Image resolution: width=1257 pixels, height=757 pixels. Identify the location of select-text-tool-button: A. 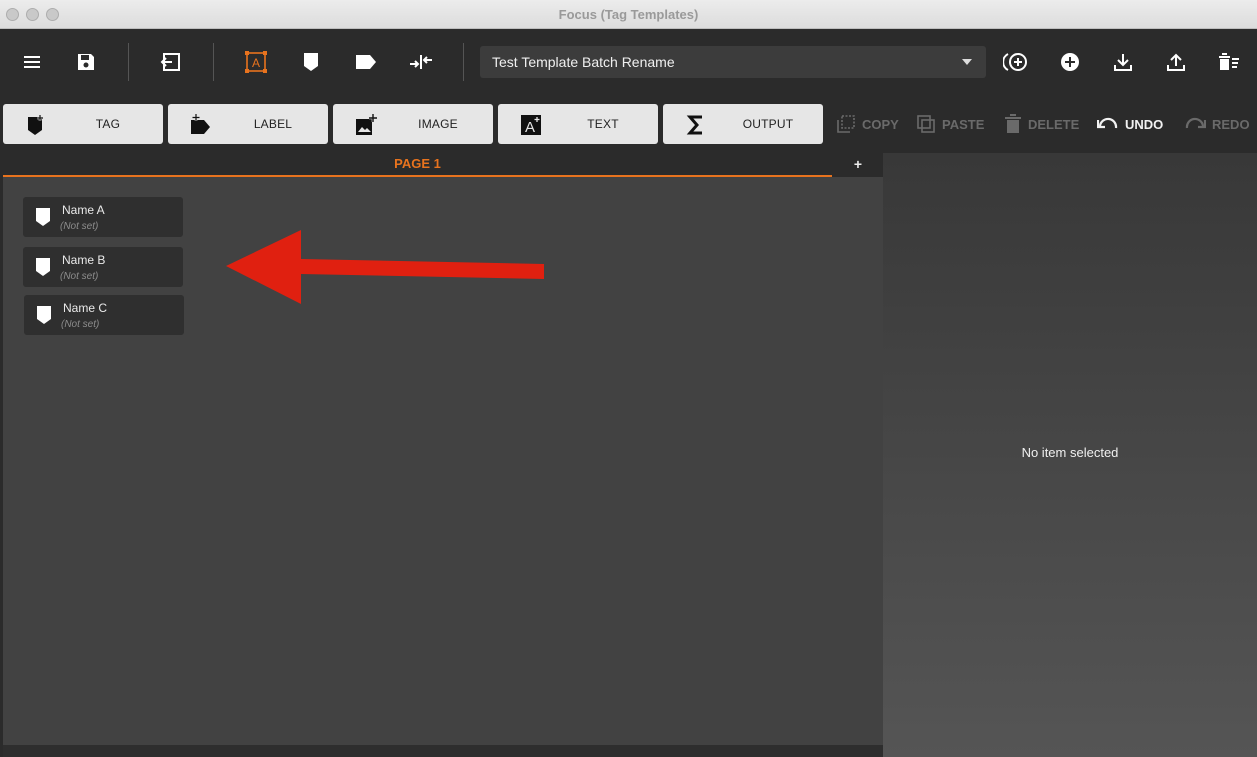
(256, 62).